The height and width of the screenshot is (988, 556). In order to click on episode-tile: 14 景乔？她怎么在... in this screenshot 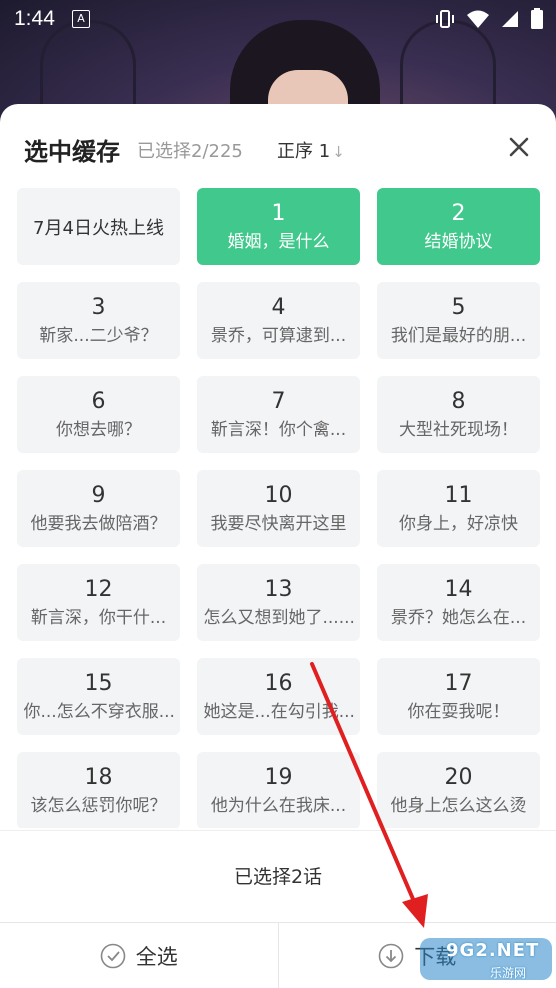, I will do `click(458, 602)`.